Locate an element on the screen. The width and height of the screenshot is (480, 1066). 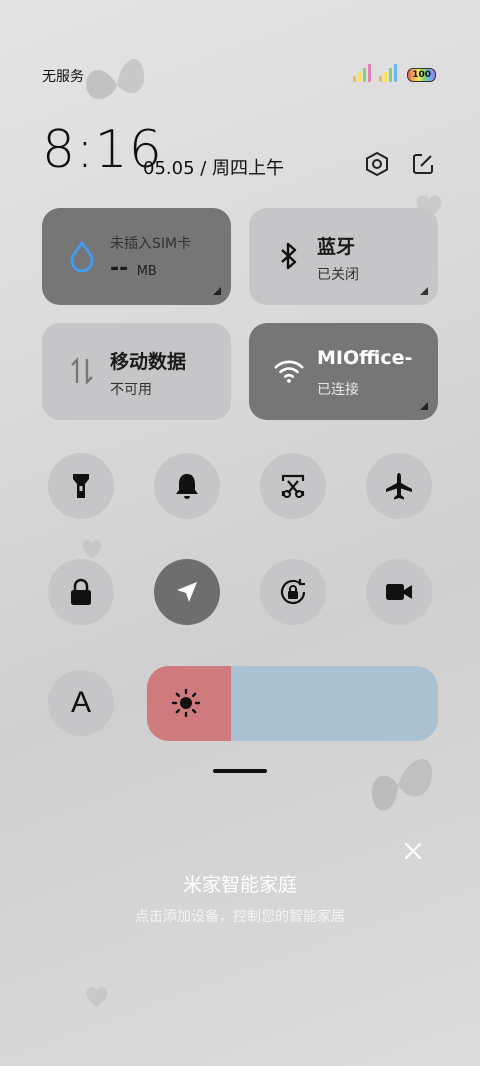
wifi-status: 已连接 is located at coordinates (338, 390).